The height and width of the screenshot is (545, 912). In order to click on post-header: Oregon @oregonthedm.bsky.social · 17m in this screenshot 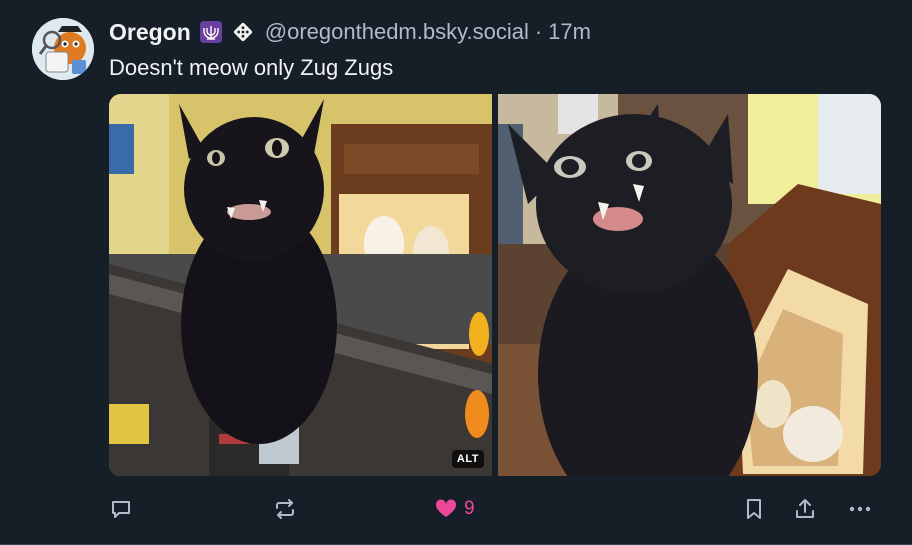, I will do `click(350, 32)`.